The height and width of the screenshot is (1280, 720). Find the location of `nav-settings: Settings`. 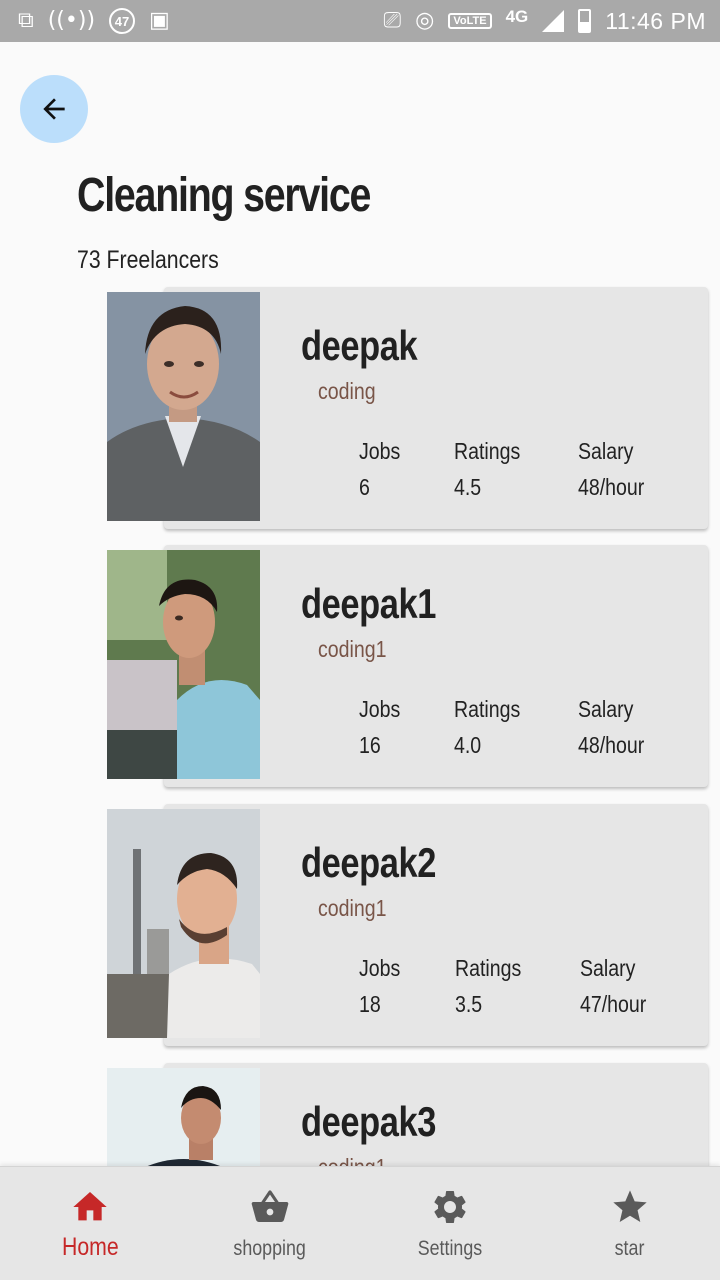

nav-settings: Settings is located at coordinates (450, 1223).